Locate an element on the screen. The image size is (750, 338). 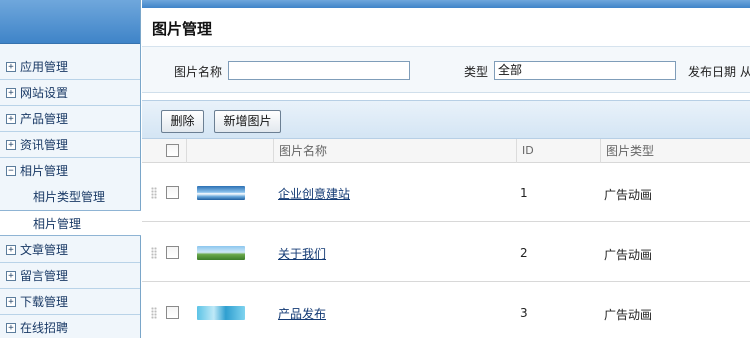
delete-button: 删除 is located at coordinates (182, 121).